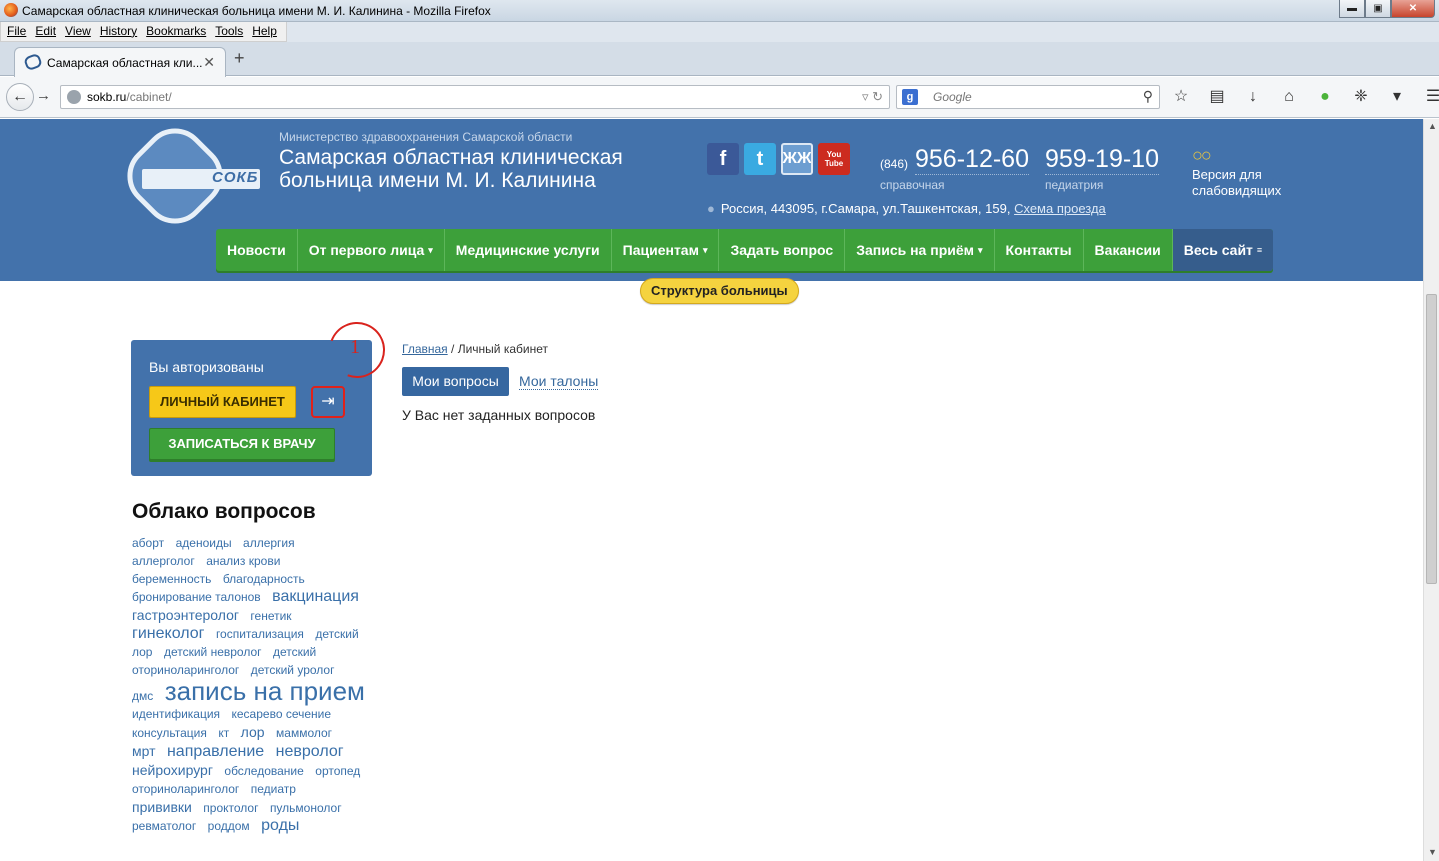 This screenshot has width=1439, height=861. What do you see at coordinates (265, 31) in the screenshot?
I see `menu-help: Help` at bounding box center [265, 31].